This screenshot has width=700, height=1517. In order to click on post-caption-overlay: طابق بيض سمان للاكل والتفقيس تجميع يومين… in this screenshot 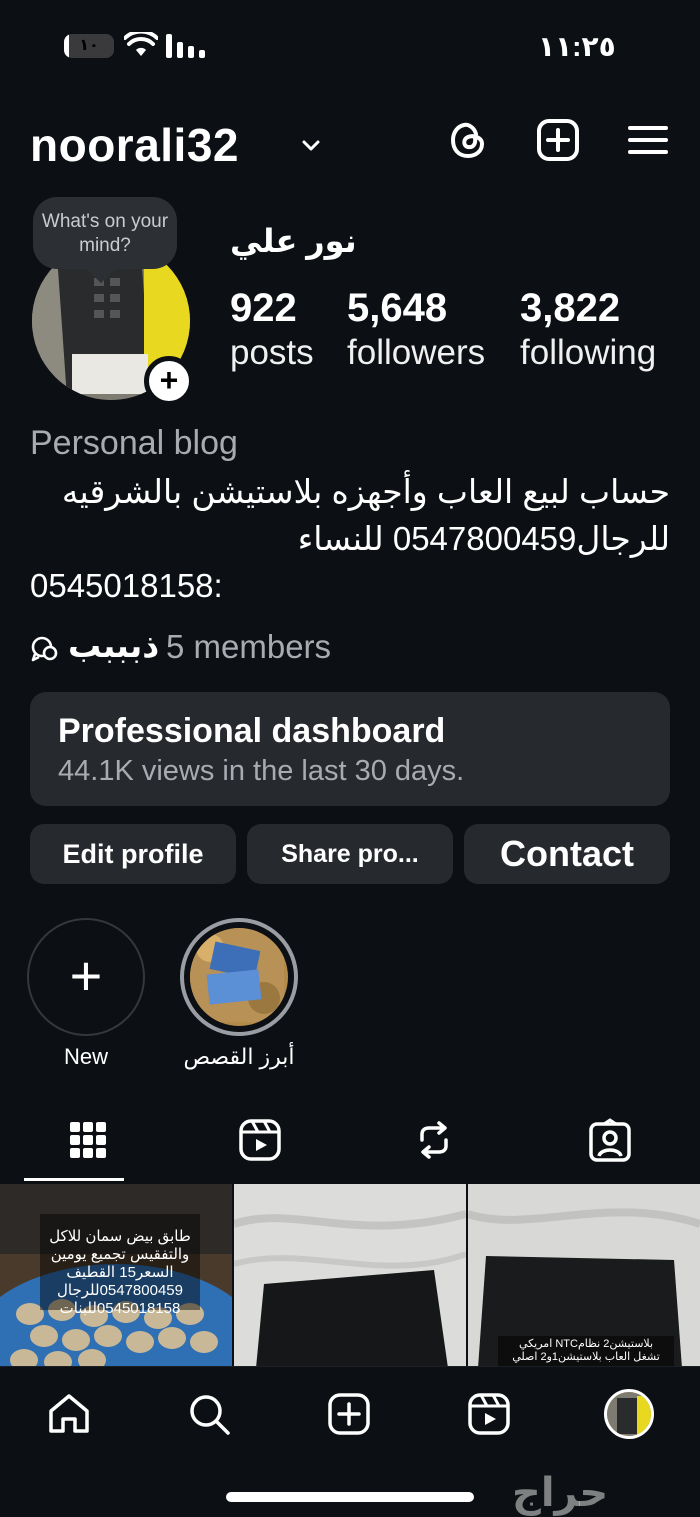, I will do `click(120, 1273)`.